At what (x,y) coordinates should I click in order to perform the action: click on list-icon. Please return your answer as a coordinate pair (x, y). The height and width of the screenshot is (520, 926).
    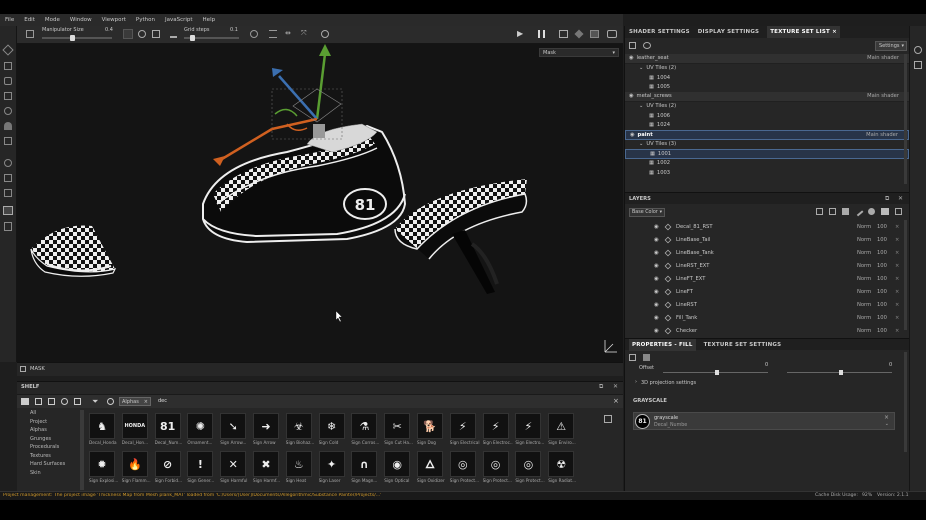
    Looking at the image, I should click on (918, 65).